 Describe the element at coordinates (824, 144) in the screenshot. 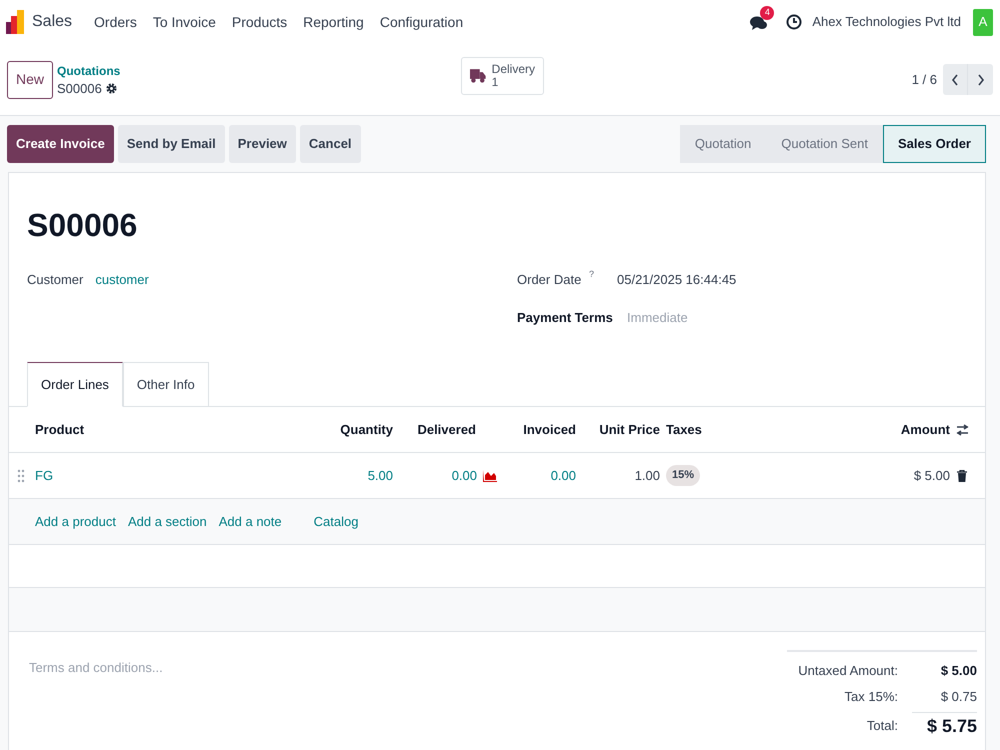

I see `status-stage: Quotation Sent` at that location.